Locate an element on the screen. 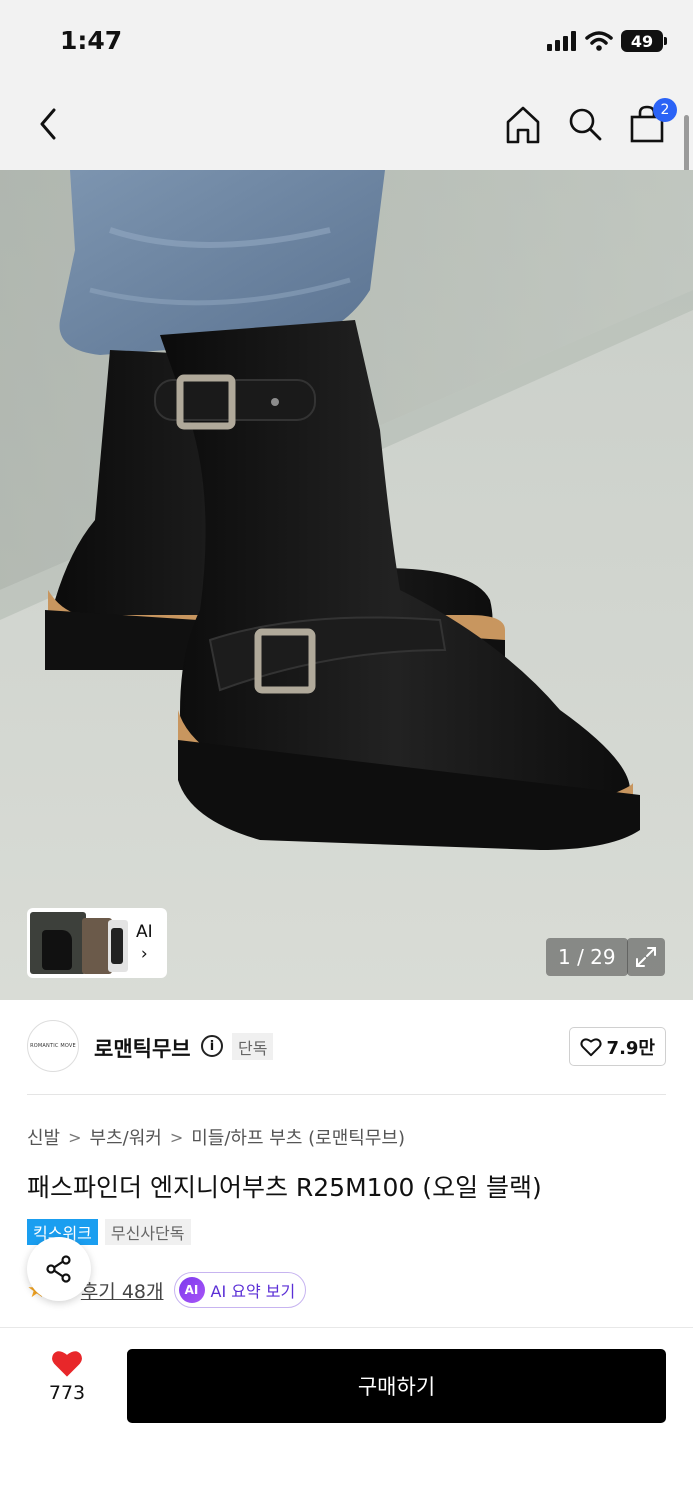 This screenshot has height=1500, width=693. breadcrumb-item-3: 미들/하프 부츠 (로맨틱무브) is located at coordinates (298, 1137).